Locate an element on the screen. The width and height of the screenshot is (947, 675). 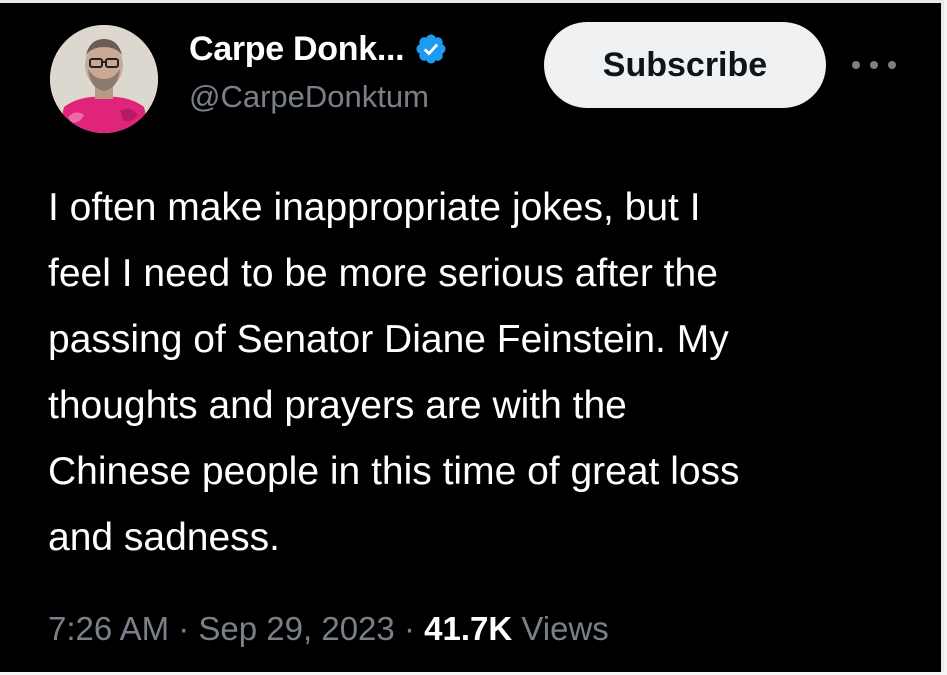
tweet-meta: 7:26 AM · Sep 29, 2023 · 41.7K Views is located at coordinates (328, 629).